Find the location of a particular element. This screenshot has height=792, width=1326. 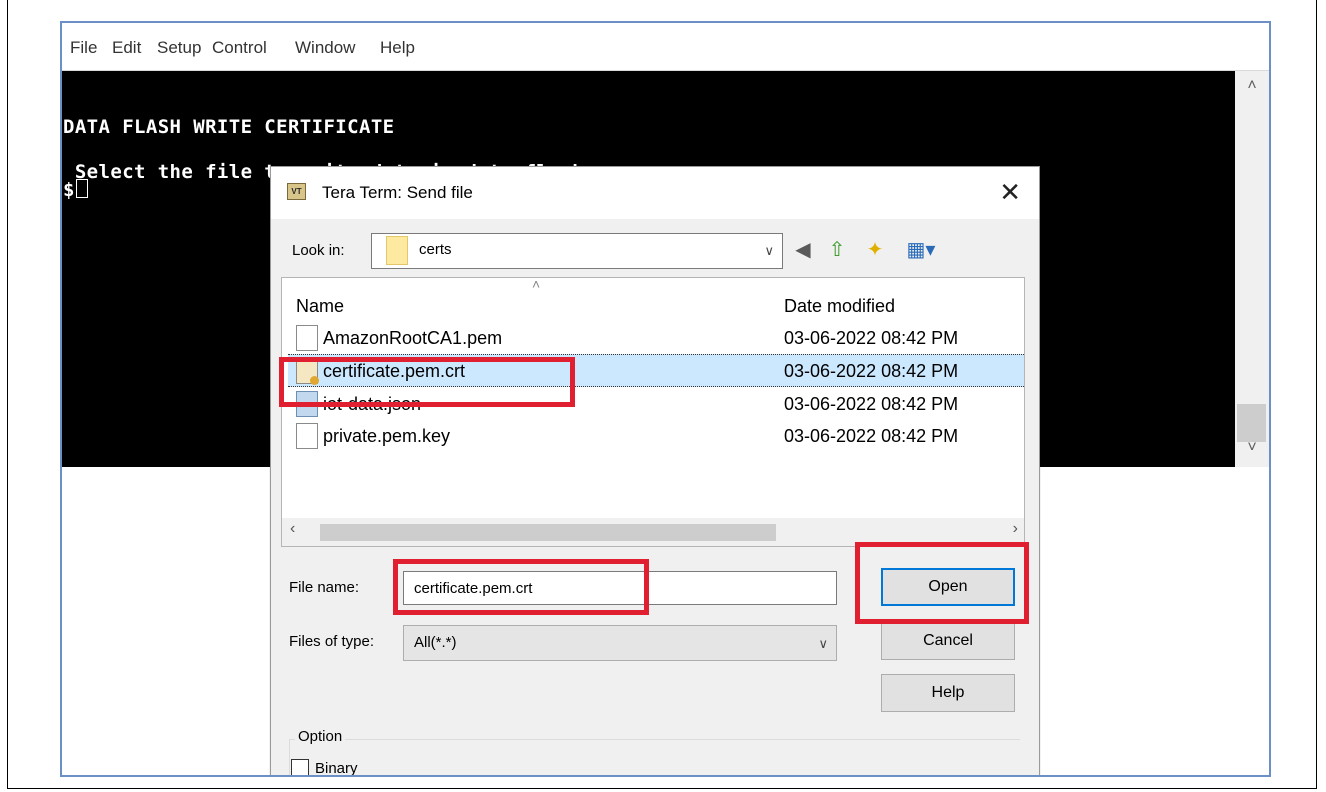

file-row: AmazonRootCA1.pem 03-06-2022 08:42 PM is located at coordinates (656, 338).